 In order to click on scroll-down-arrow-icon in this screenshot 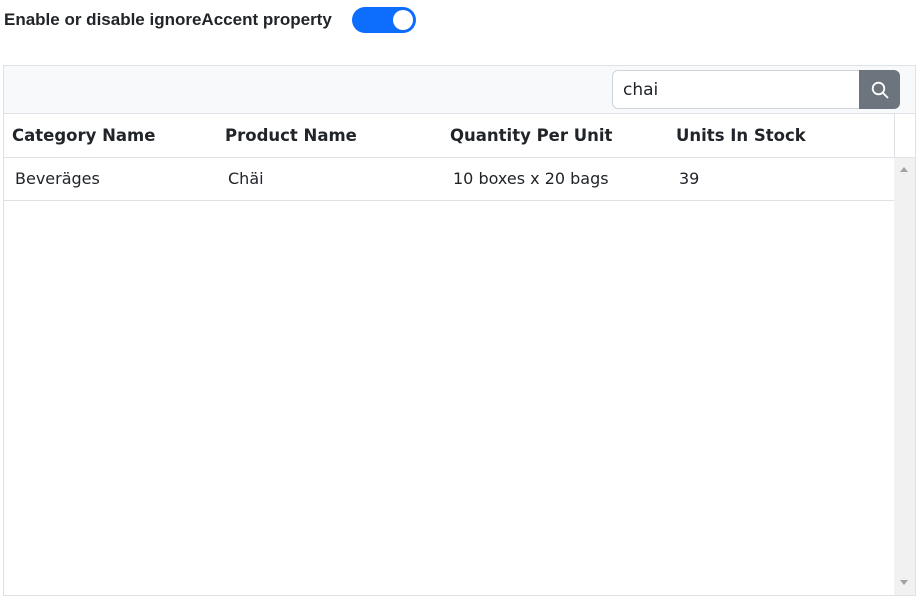, I will do `click(904, 582)`.